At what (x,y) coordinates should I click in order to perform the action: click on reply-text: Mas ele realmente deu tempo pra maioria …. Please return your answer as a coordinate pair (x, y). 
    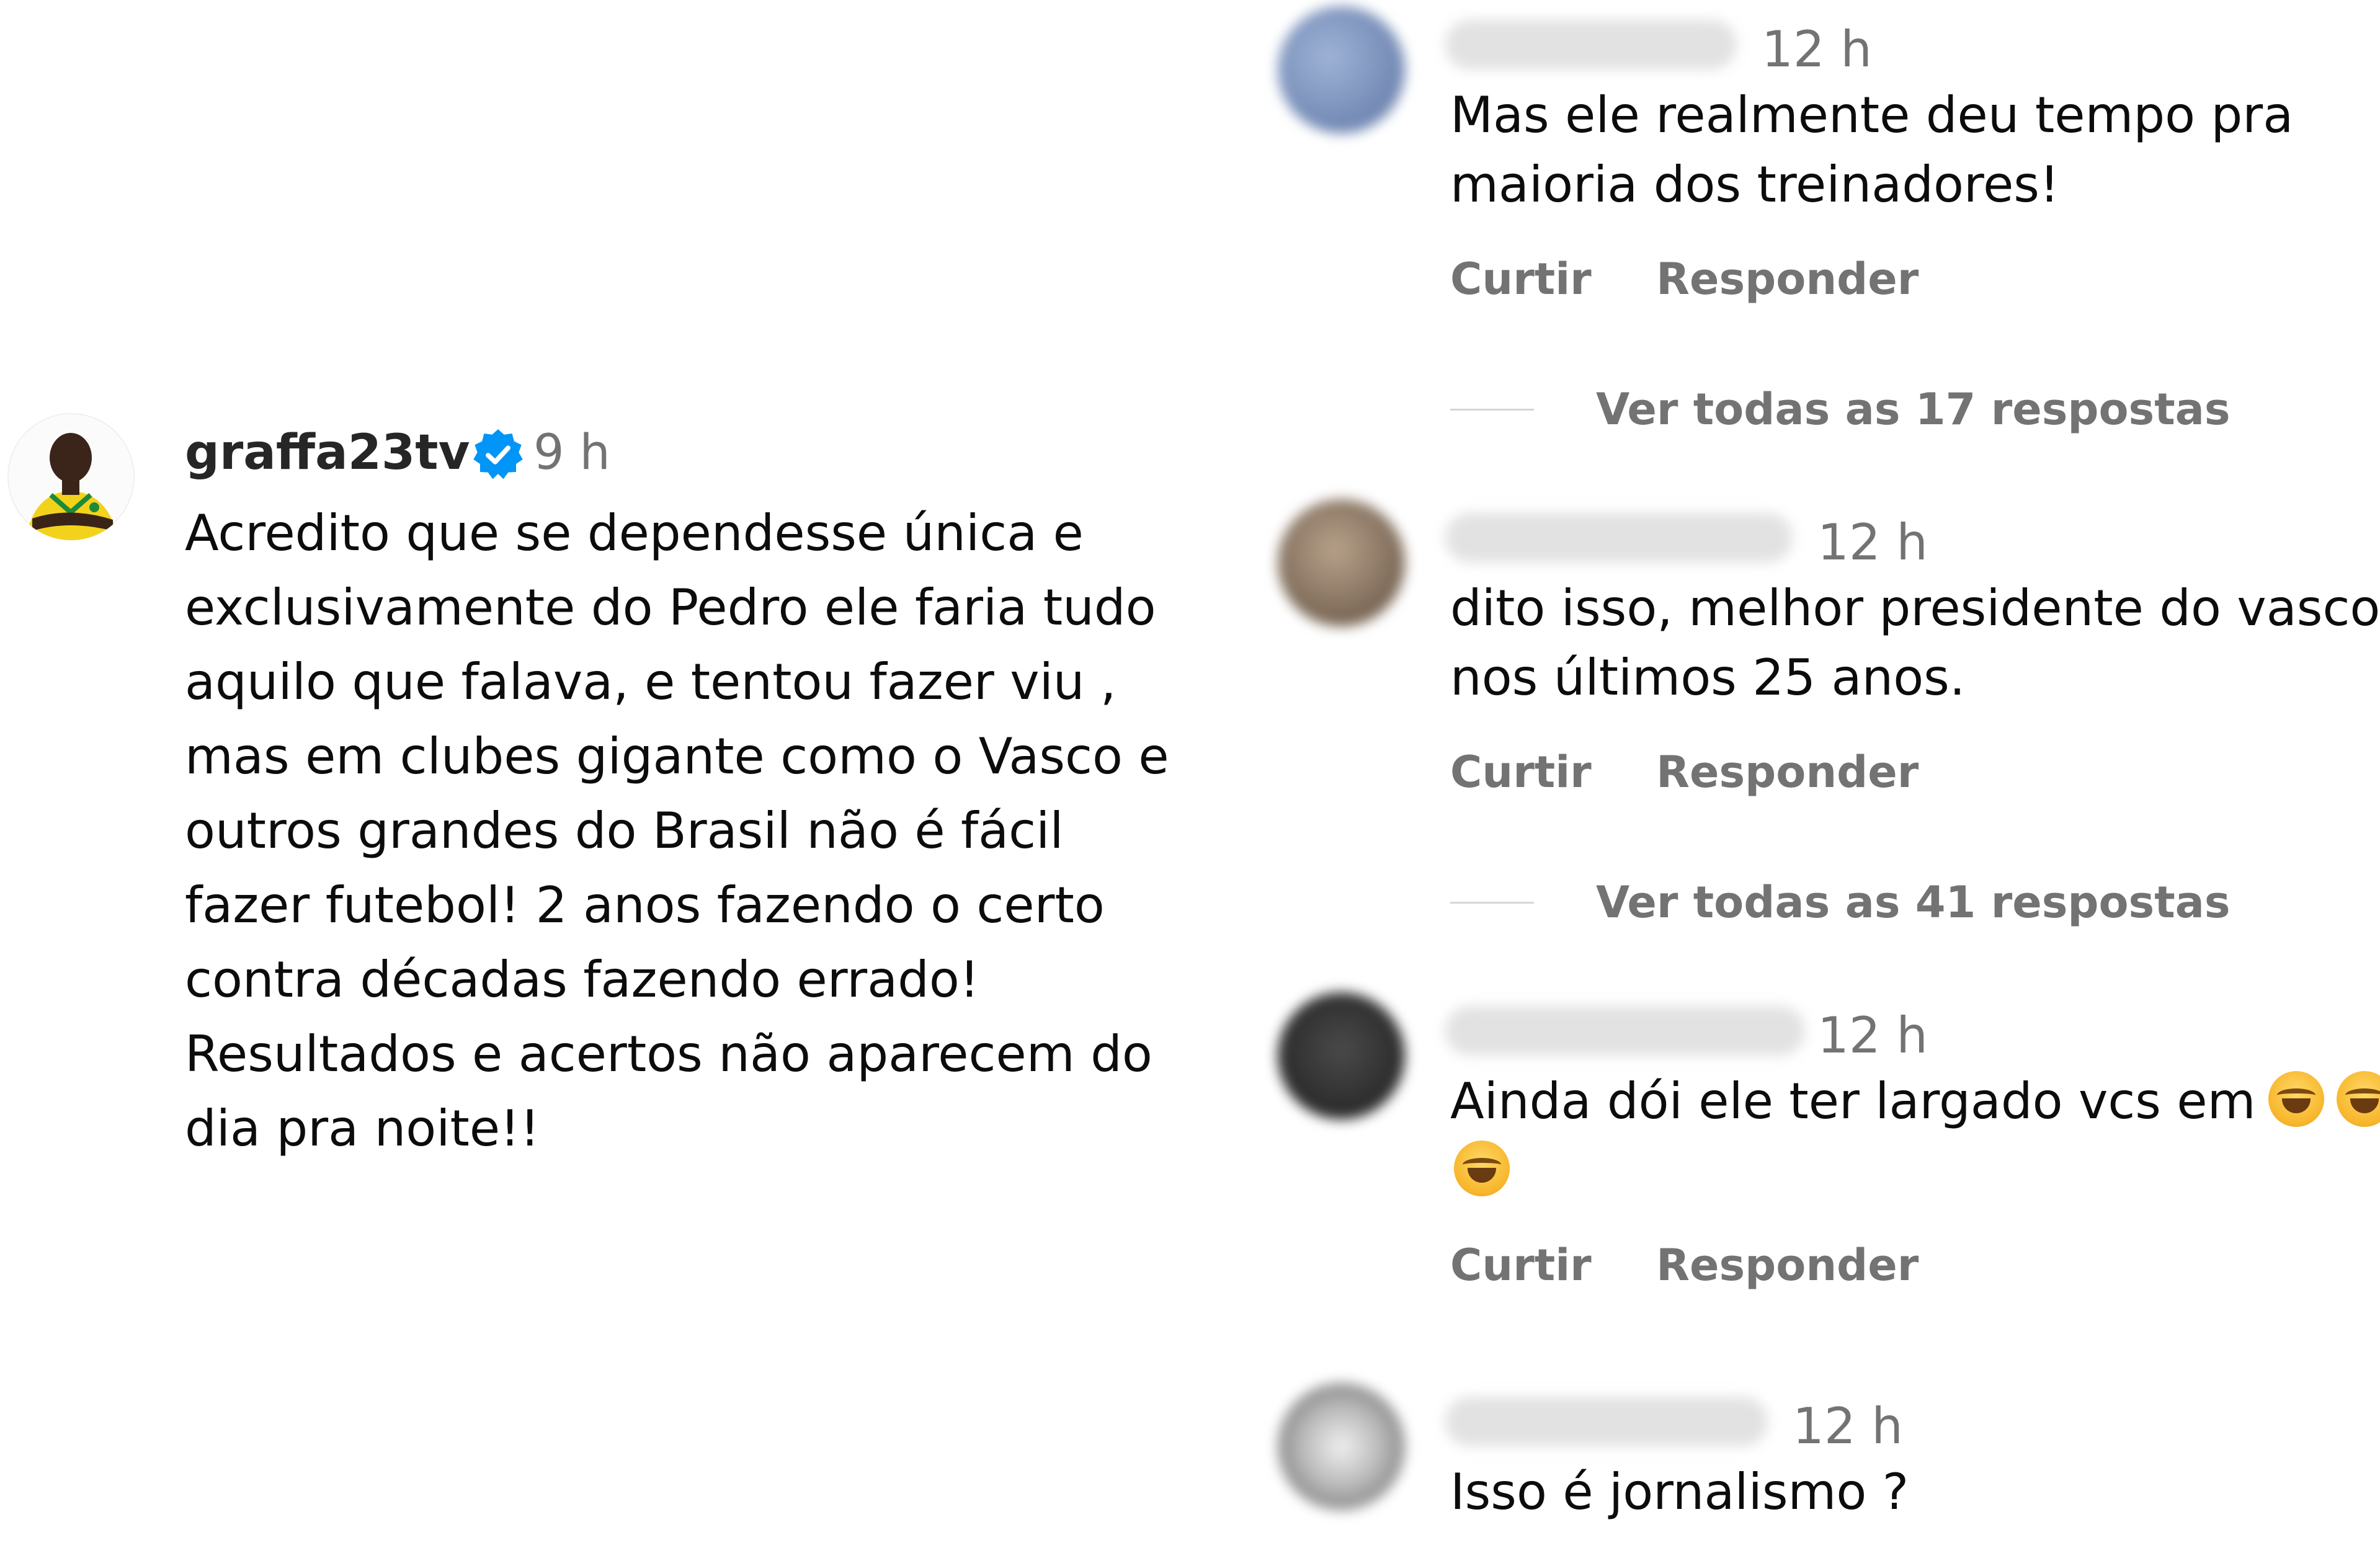
    Looking at the image, I should click on (1915, 150).